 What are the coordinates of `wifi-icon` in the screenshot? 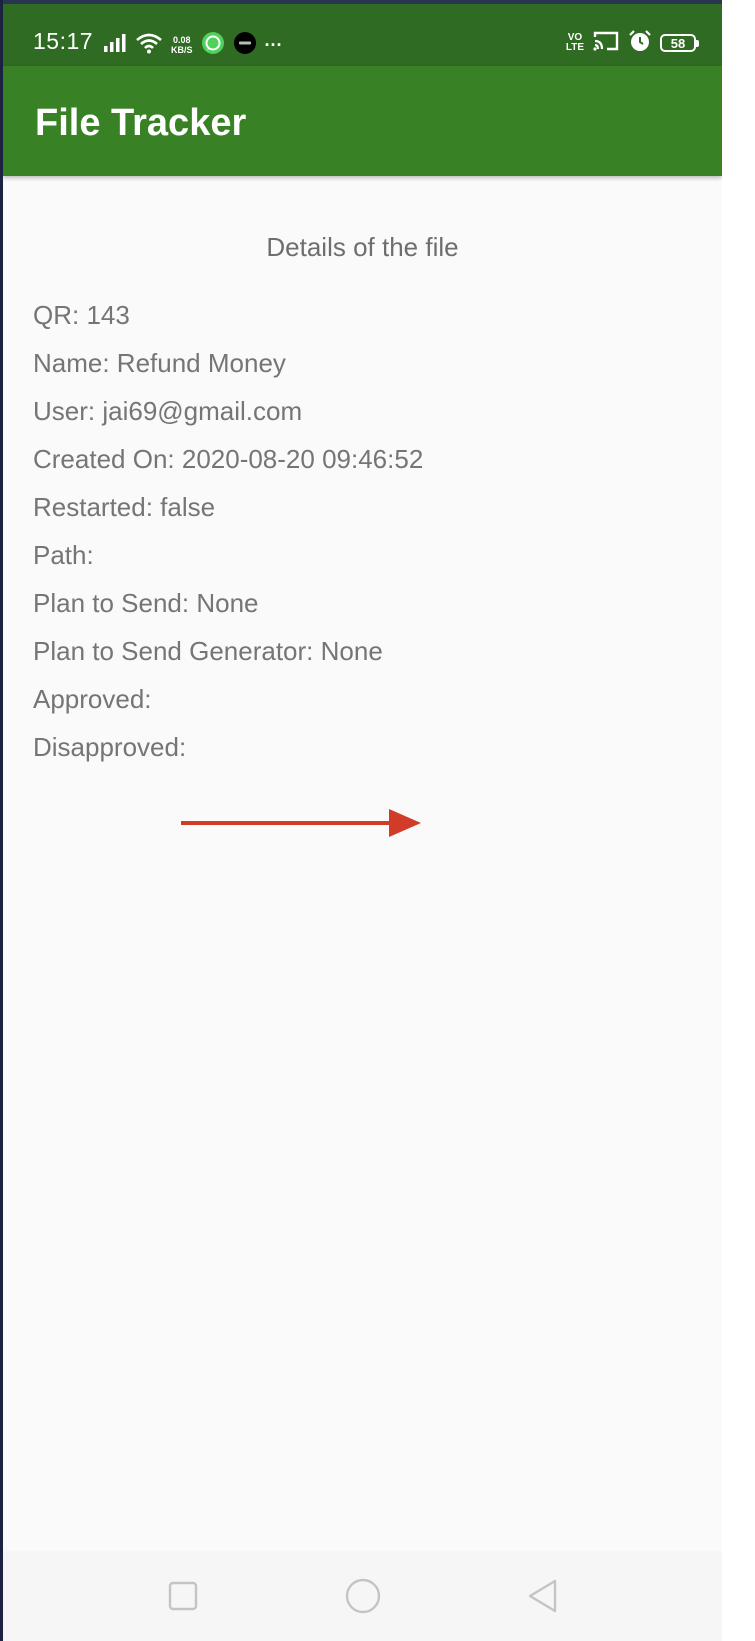 It's located at (149, 45).